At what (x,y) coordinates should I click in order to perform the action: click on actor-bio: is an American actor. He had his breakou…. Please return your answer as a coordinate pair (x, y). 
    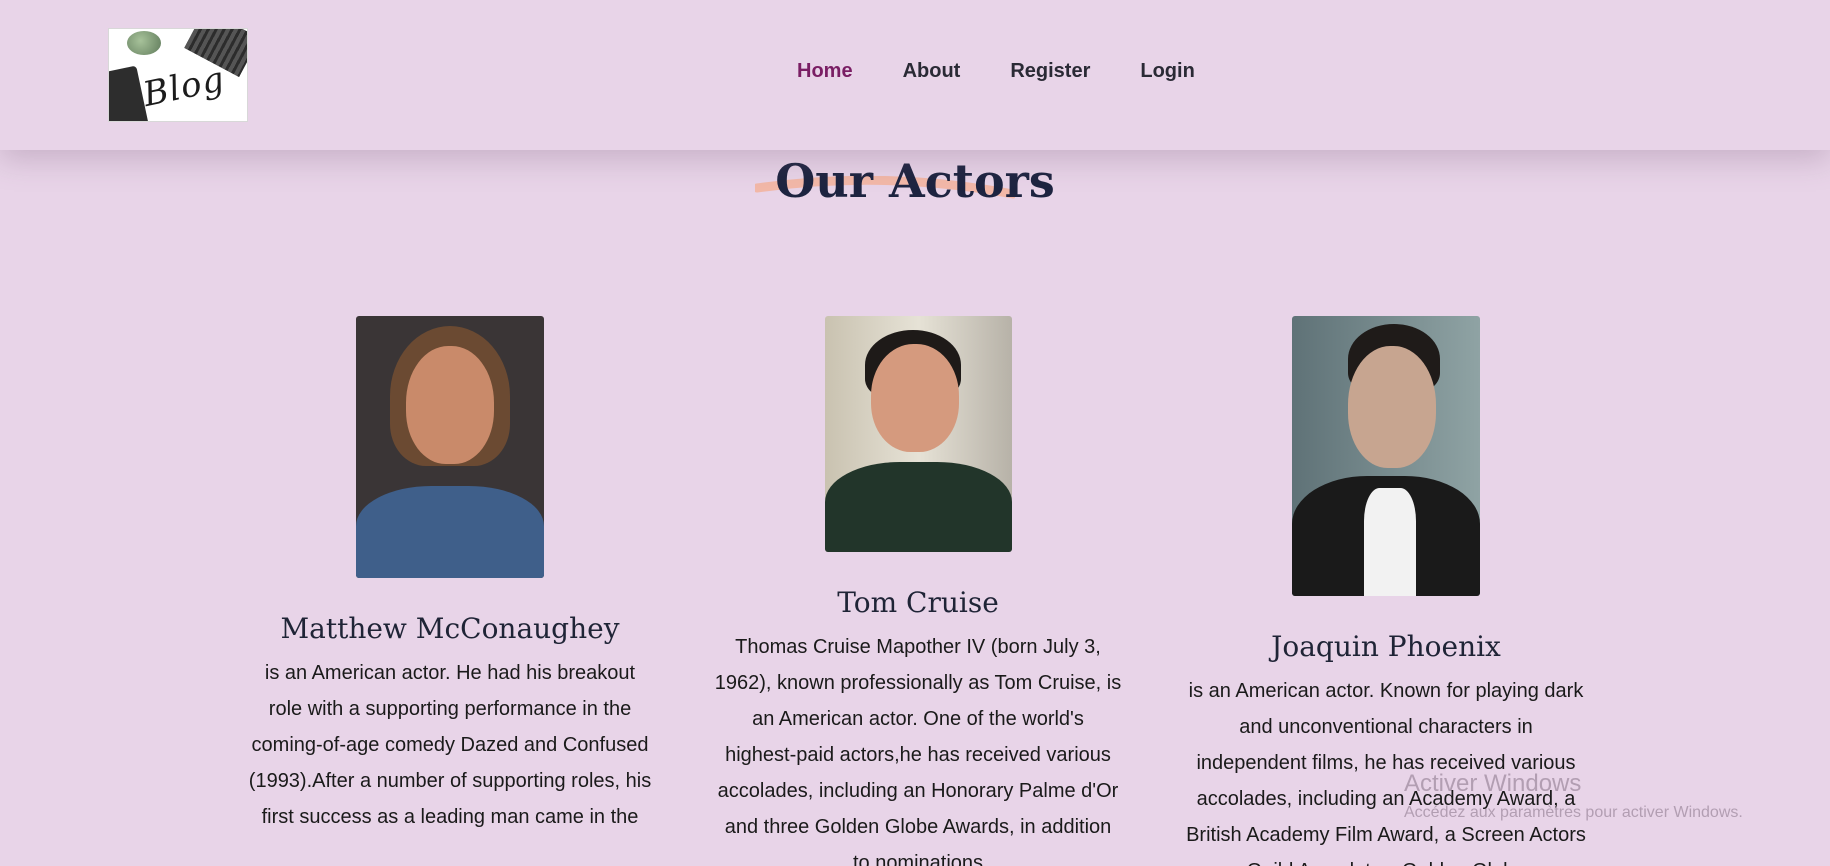
    Looking at the image, I should click on (450, 745).